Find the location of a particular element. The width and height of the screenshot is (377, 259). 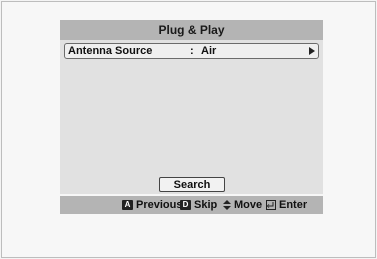

setting-value: Air is located at coordinates (209, 51).